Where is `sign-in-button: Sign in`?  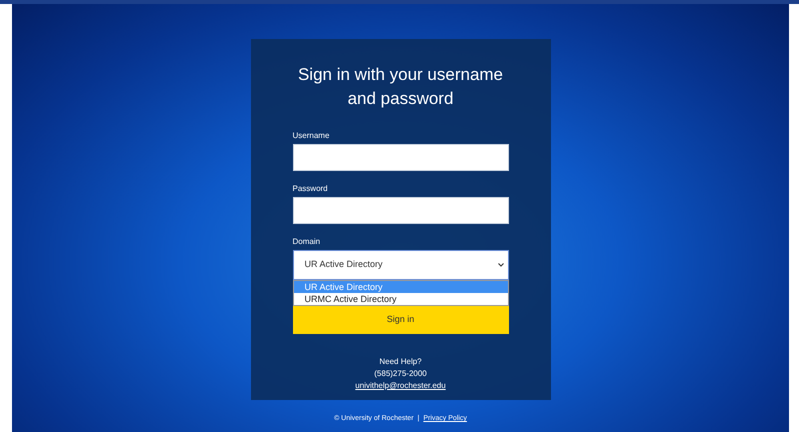 sign-in-button: Sign in is located at coordinates (400, 320).